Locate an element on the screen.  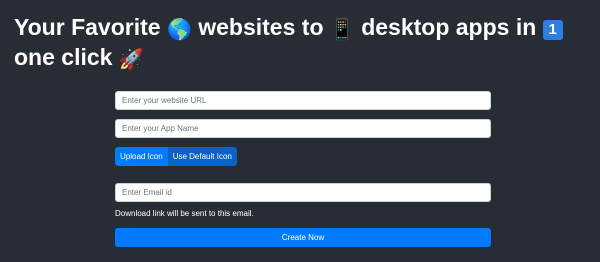
title-text-1: Your Favorite is located at coordinates (87, 27).